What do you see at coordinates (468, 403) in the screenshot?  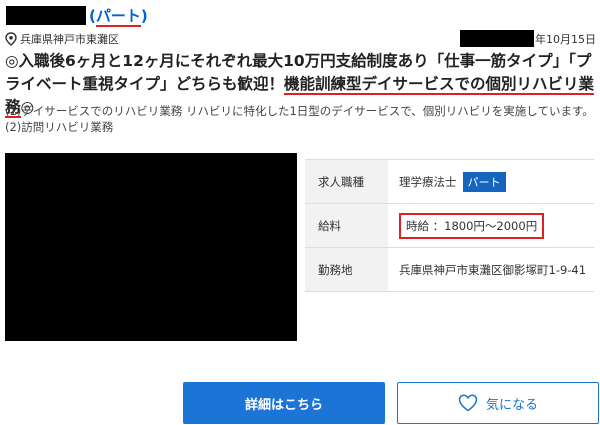 I see `heart-icon` at bounding box center [468, 403].